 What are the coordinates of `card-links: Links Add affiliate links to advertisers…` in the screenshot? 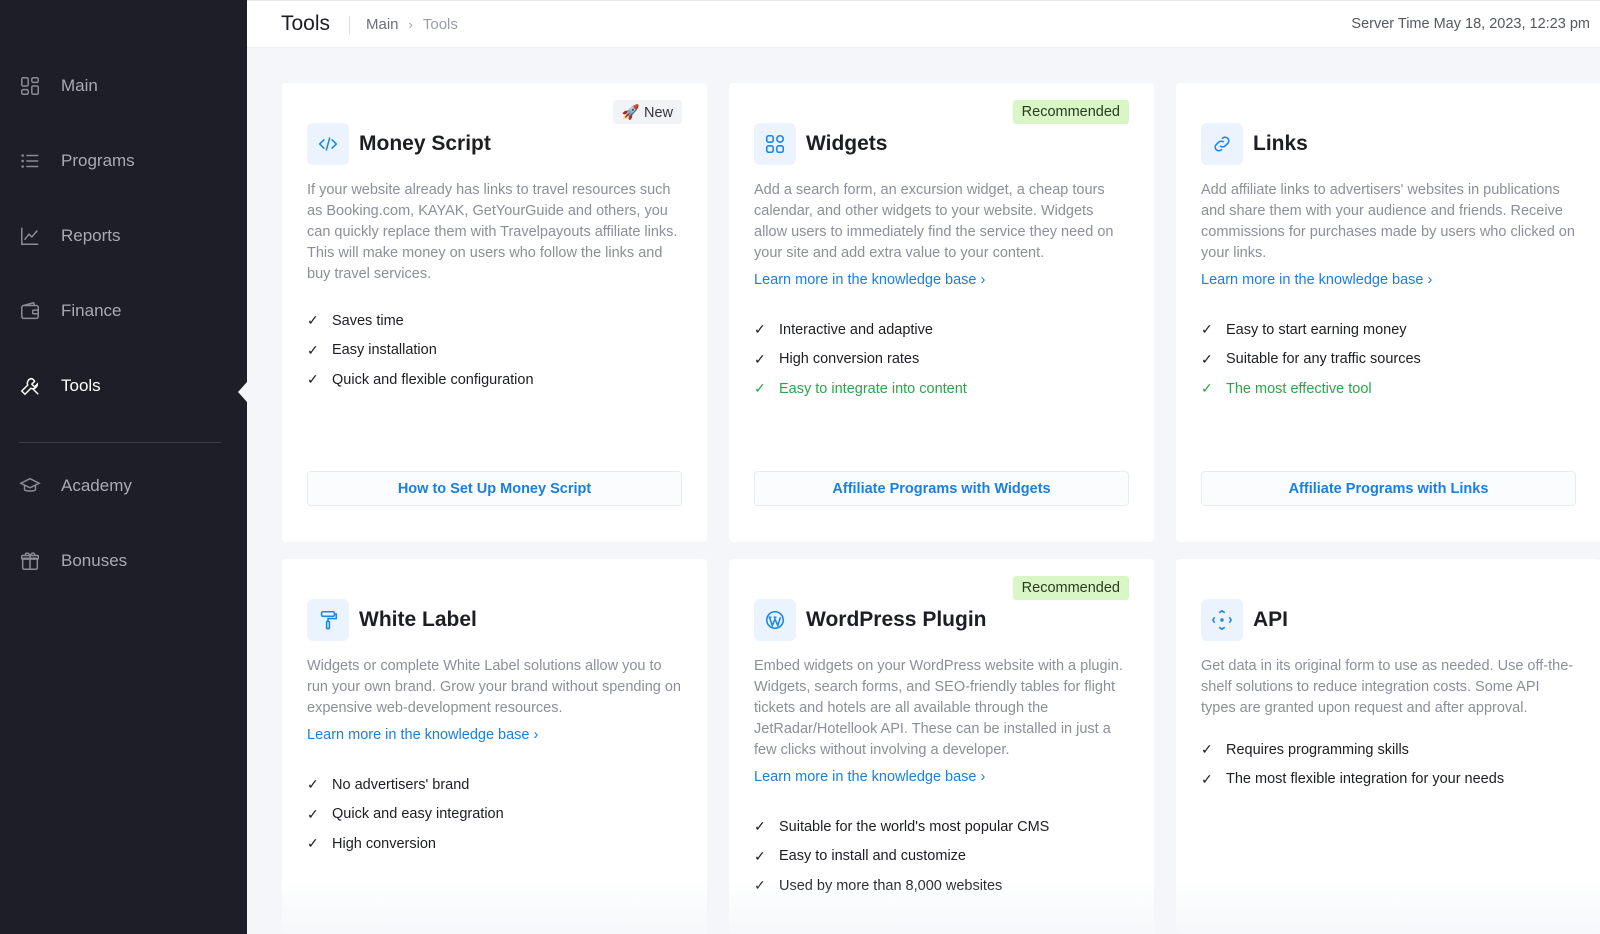 It's located at (1388, 312).